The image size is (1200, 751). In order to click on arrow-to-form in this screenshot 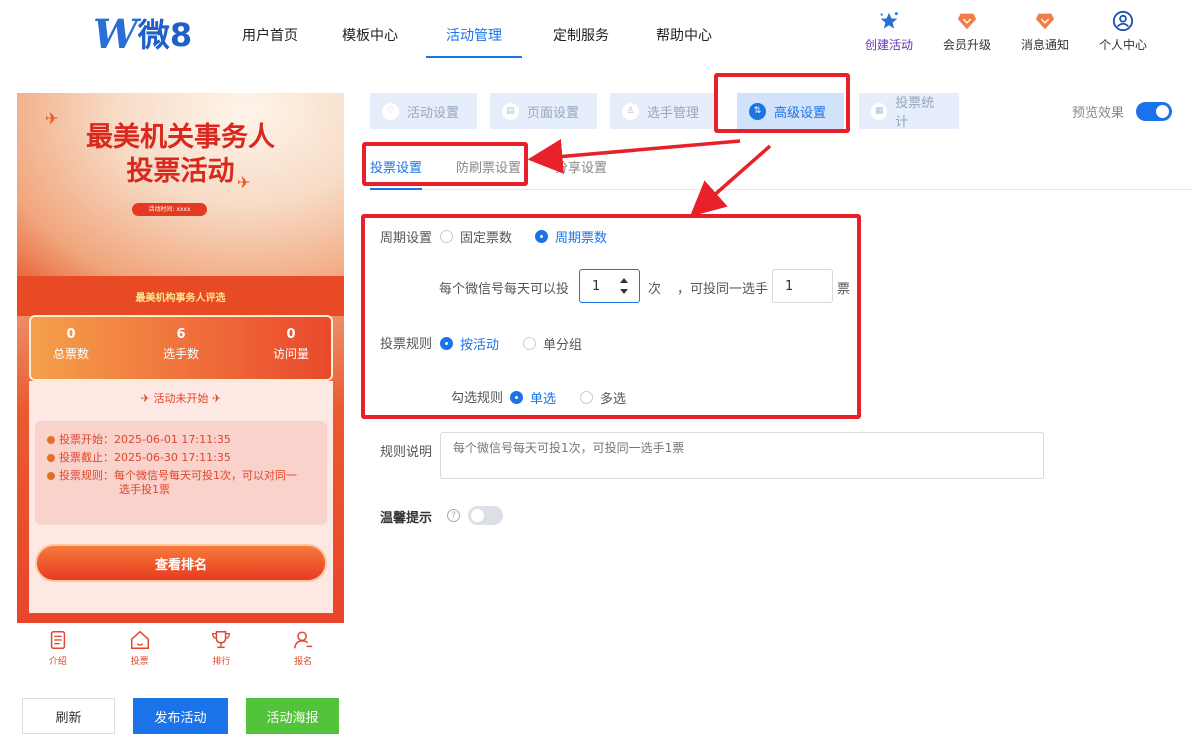, I will do `click(730, 180)`.